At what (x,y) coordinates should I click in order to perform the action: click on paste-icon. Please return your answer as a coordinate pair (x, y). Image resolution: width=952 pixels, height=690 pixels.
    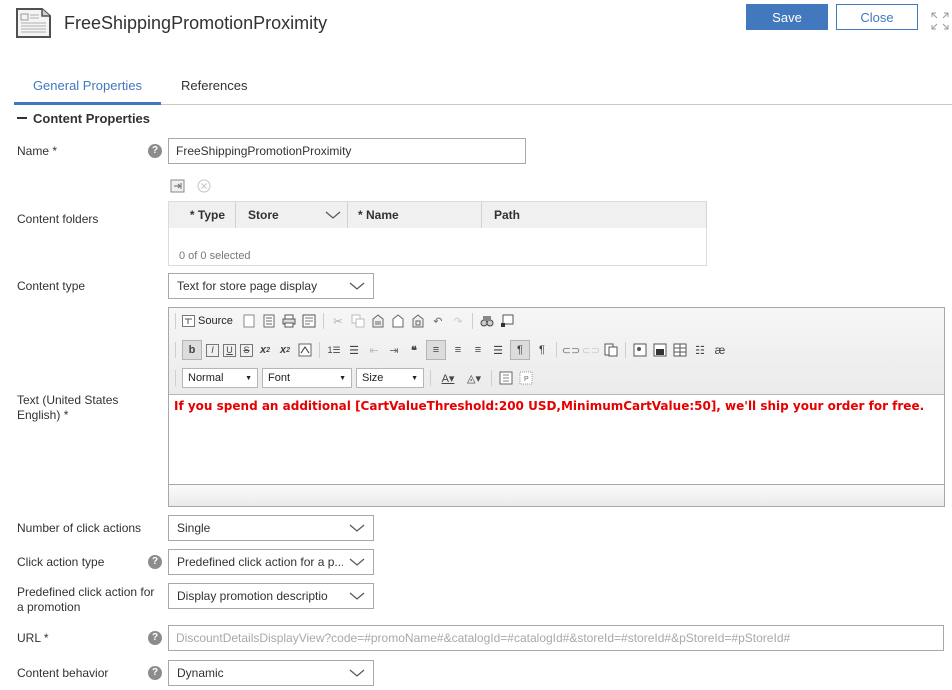
    Looking at the image, I should click on (378, 321).